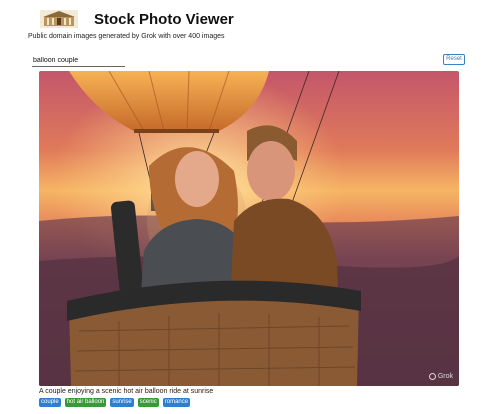 The width and height of the screenshot is (500, 414). What do you see at coordinates (454, 59) in the screenshot?
I see `reset-button: Reset` at bounding box center [454, 59].